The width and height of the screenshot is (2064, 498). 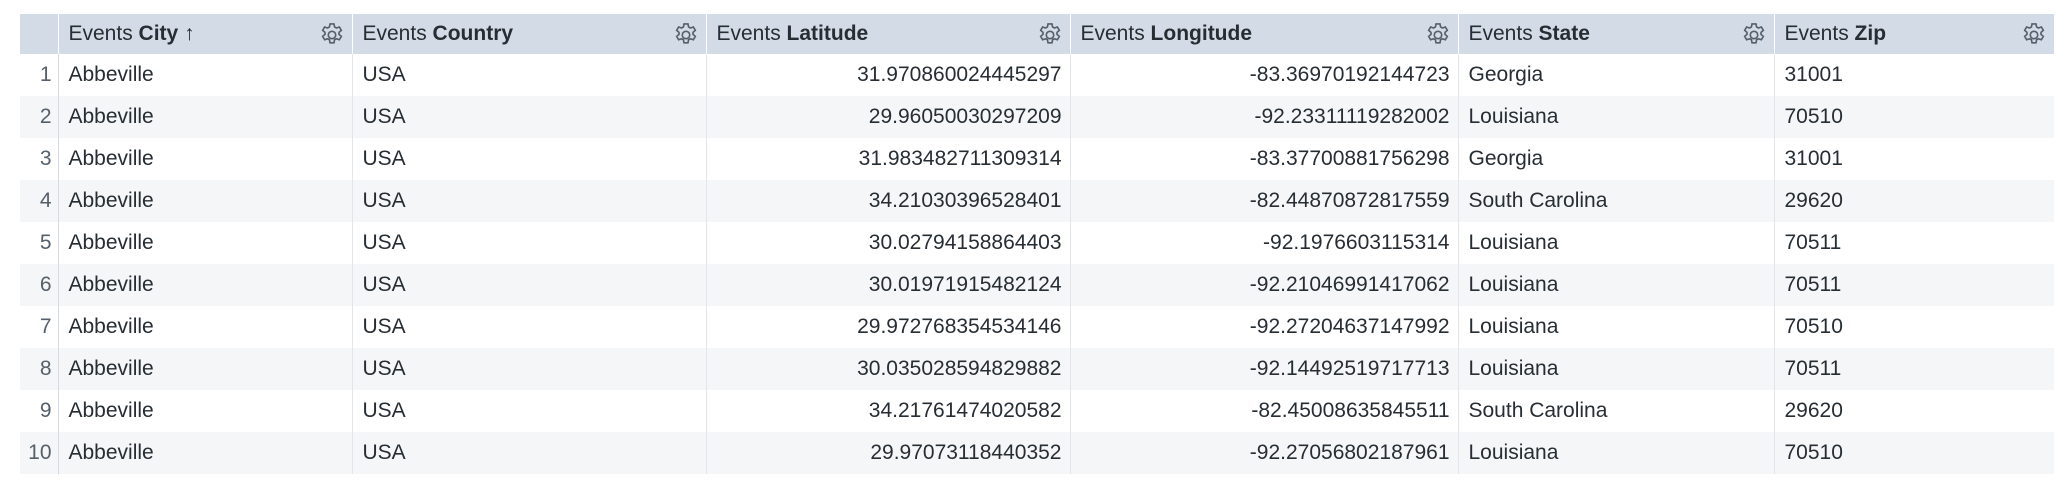 I want to click on cell-latitude: 29.972768354534146, so click(x=888, y=327).